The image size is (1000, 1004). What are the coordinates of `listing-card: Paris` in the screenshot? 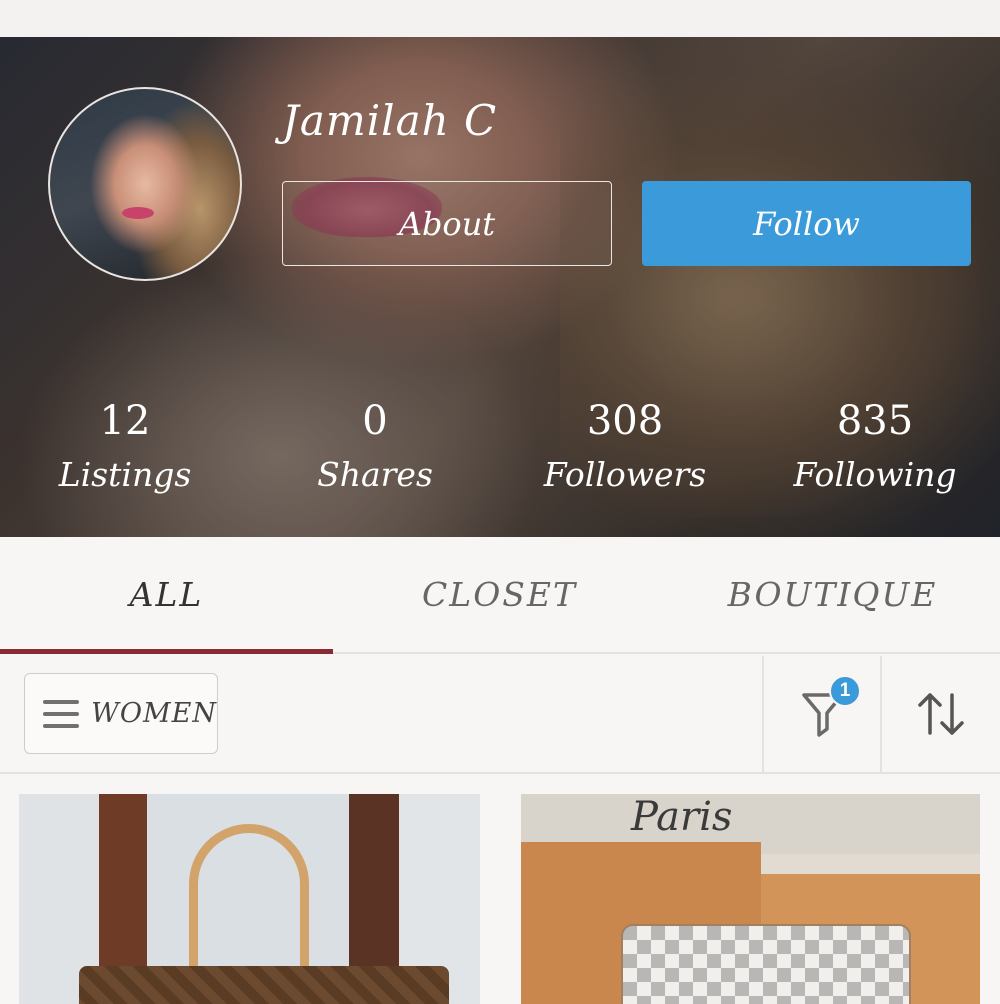 It's located at (750, 899).